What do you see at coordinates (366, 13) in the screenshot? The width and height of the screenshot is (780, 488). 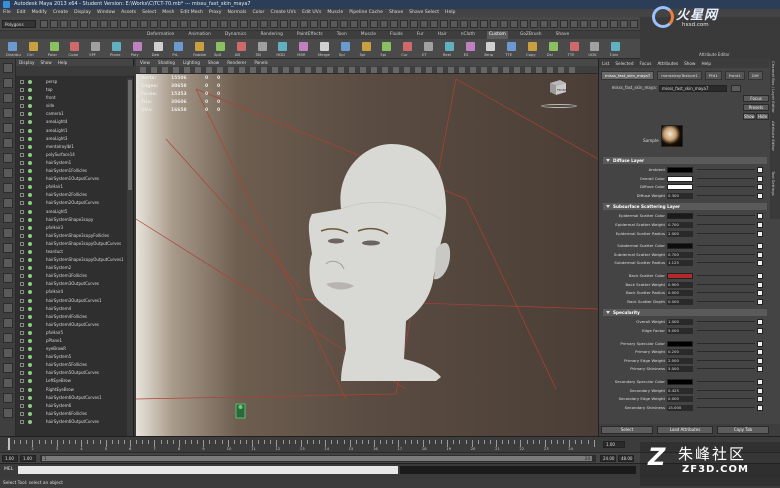 I see `menu-item: Pipeline Cache` at bounding box center [366, 13].